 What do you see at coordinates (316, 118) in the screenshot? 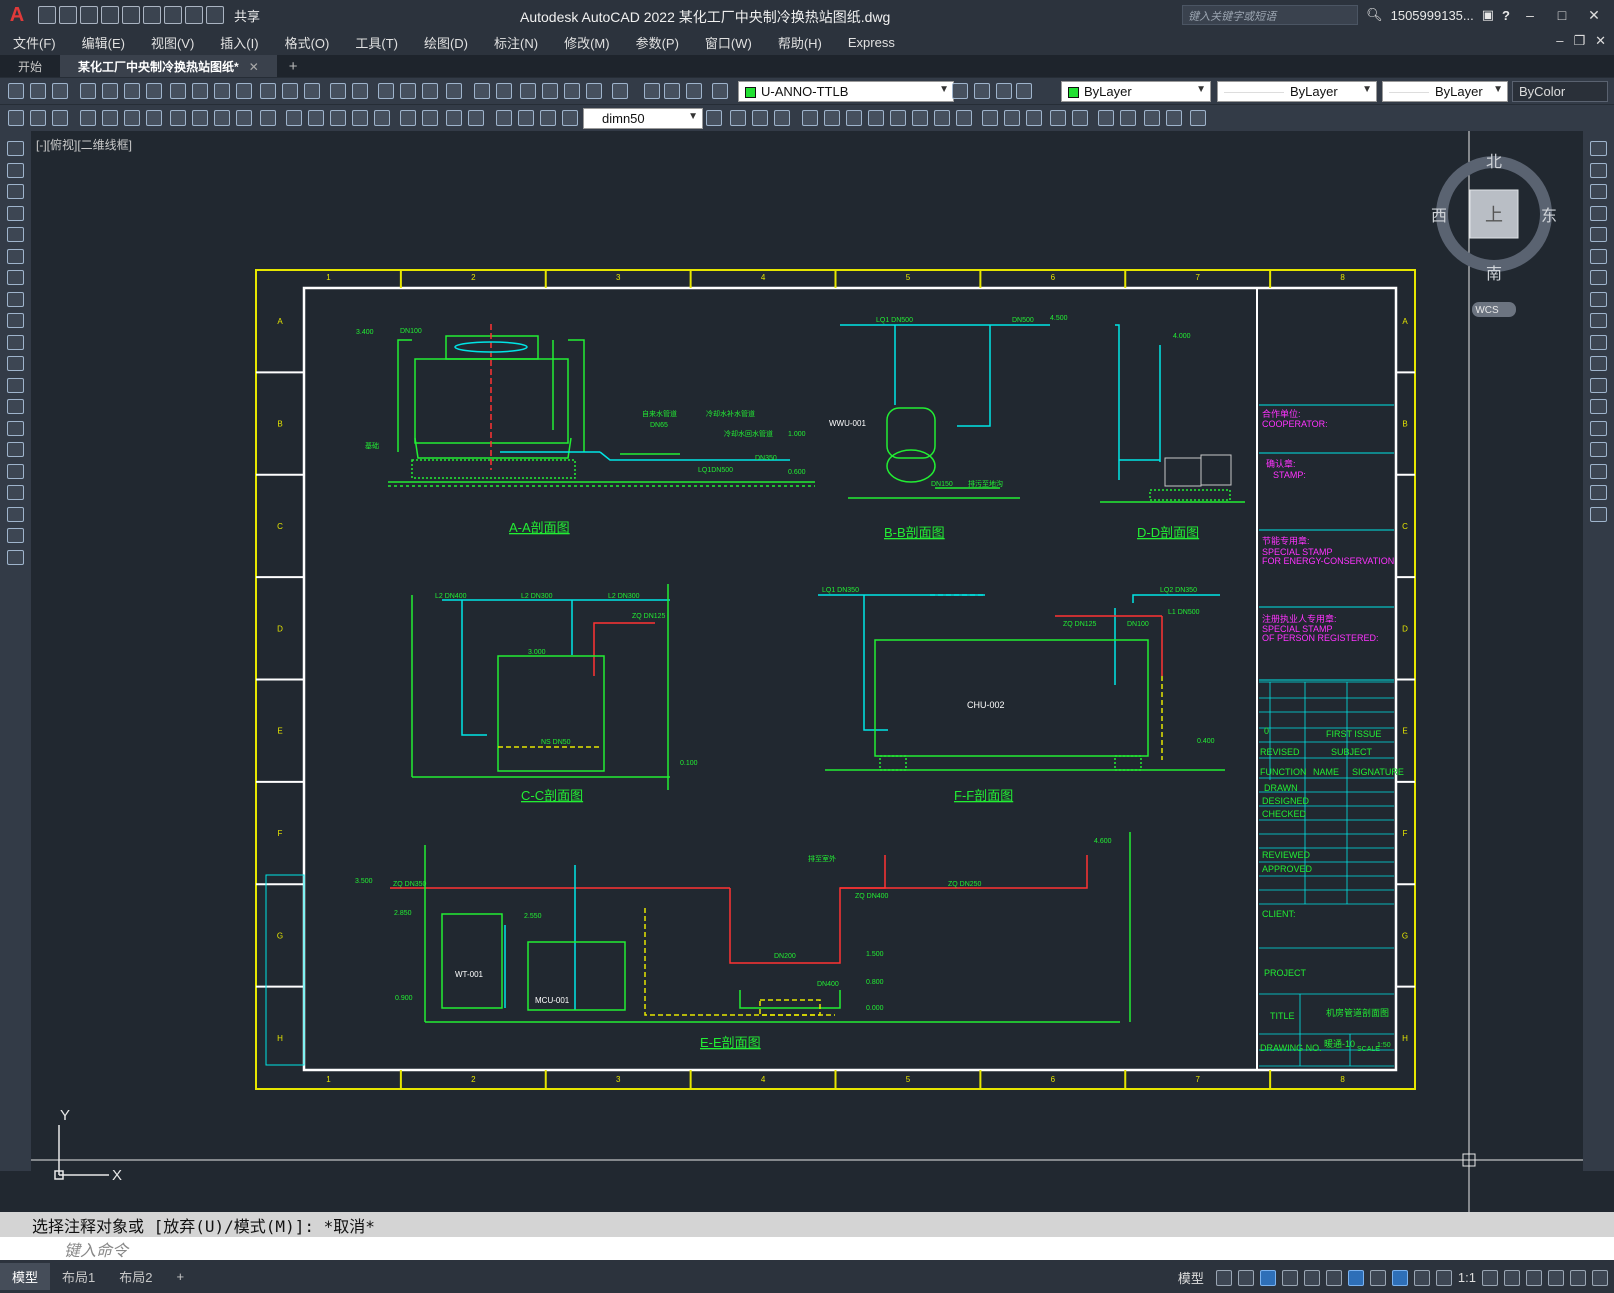
I see `dimension-tool-14-icon` at bounding box center [316, 118].